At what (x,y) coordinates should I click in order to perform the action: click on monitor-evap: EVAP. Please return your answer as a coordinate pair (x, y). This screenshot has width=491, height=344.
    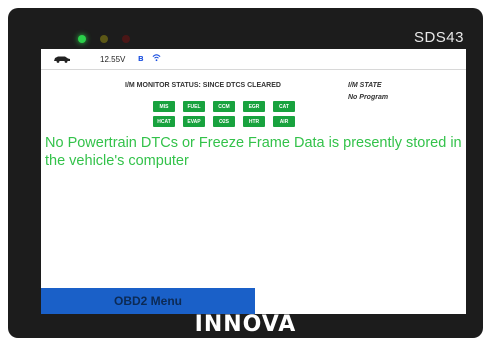
    Looking at the image, I should click on (194, 121).